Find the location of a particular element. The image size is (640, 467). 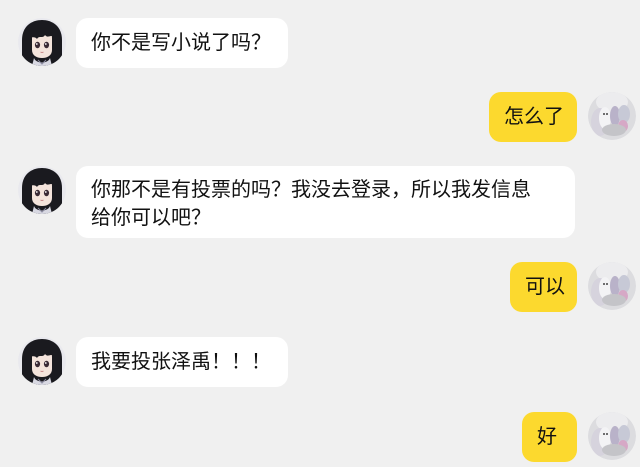

message-text-line: 给你可以吧？ is located at coordinates (151, 217).